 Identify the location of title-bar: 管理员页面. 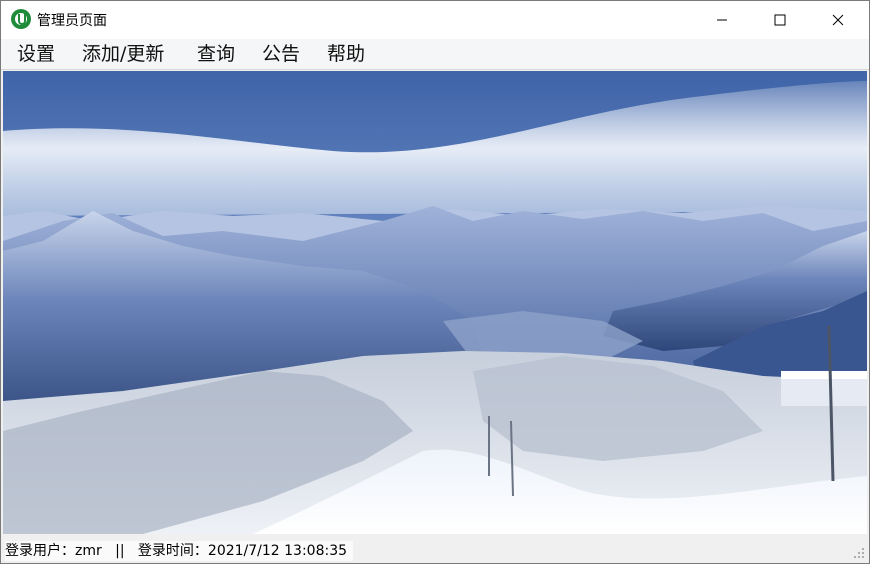
(435, 20).